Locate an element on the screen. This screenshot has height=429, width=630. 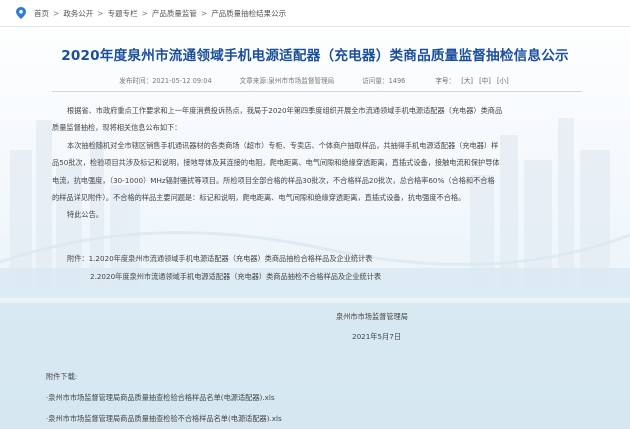
download-heading: 附件下载: is located at coordinates (62, 376).